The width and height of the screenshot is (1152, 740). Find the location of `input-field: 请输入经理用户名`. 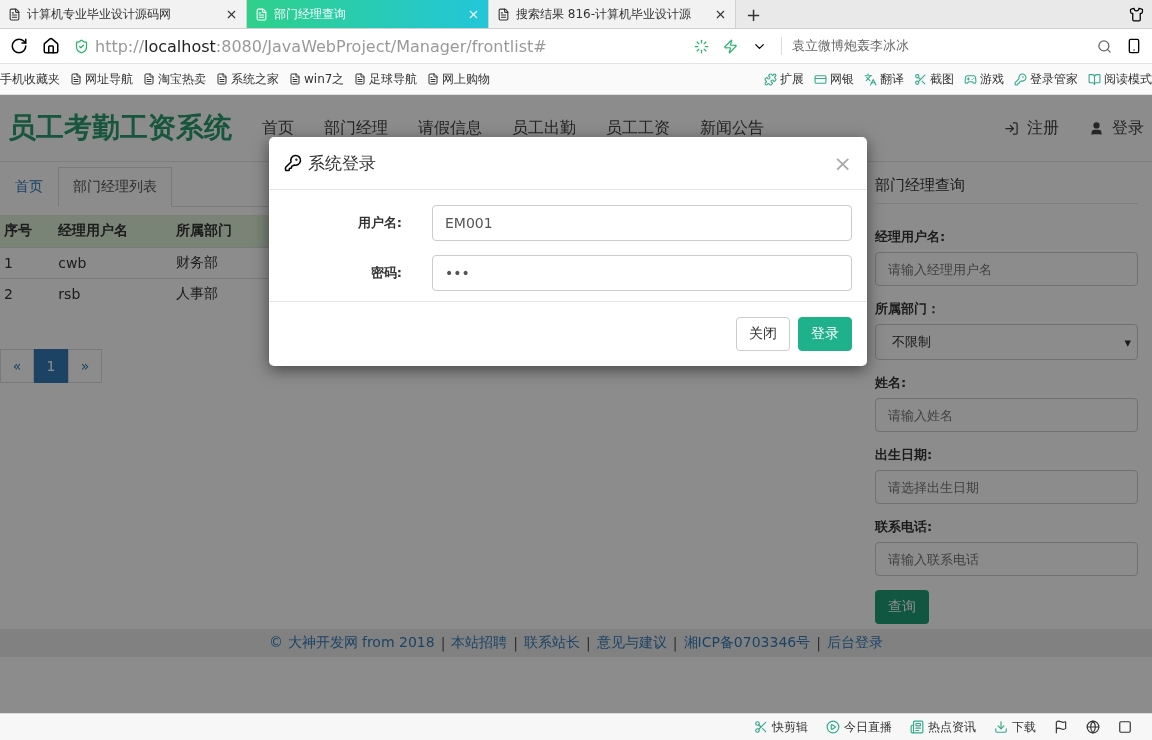

input-field: 请输入经理用户名 is located at coordinates (1006, 269).